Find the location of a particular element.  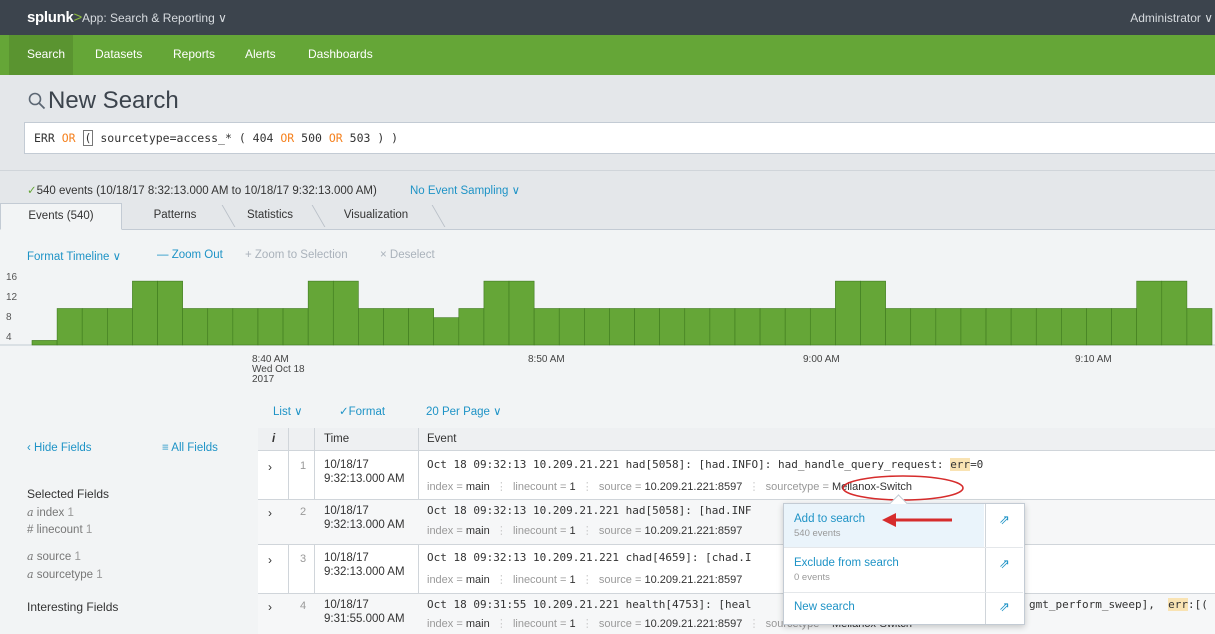

new-search-label: New search is located at coordinates (824, 607).